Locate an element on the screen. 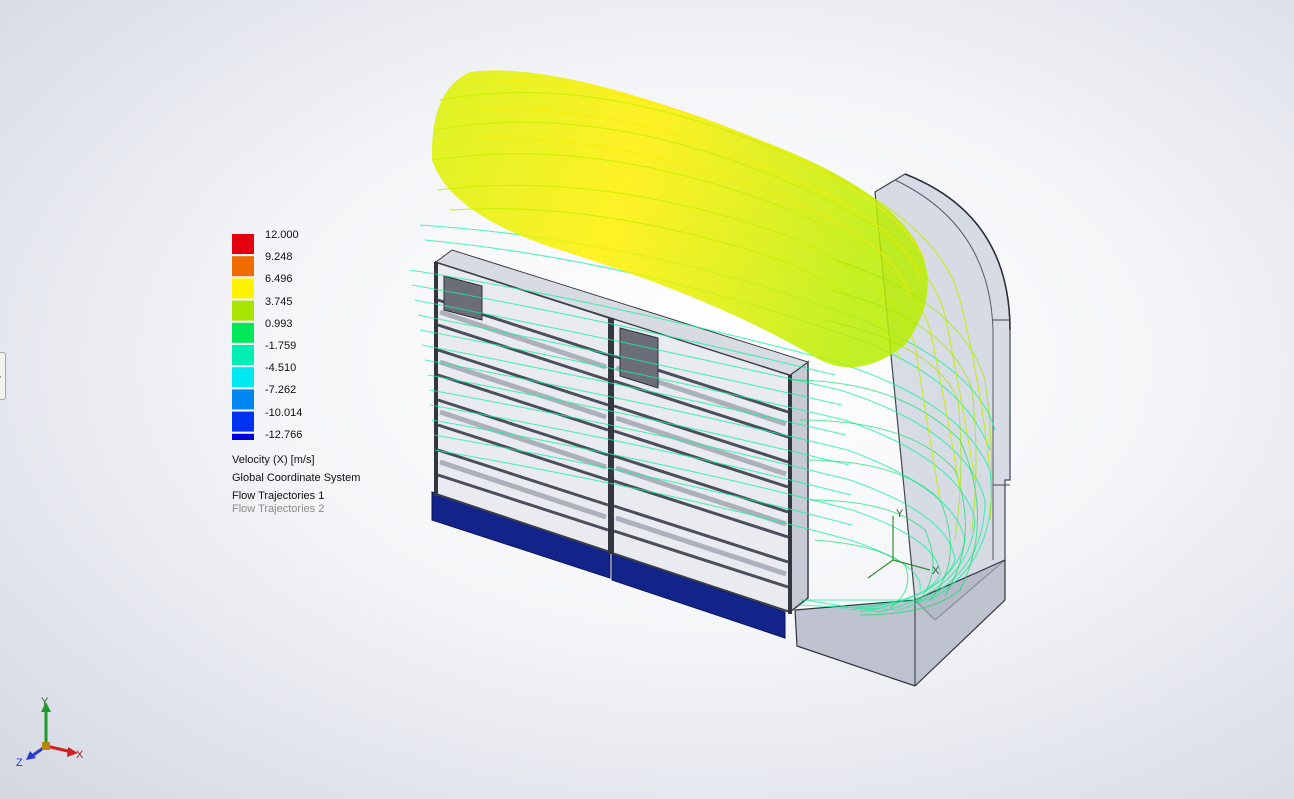 This screenshot has width=1294, height=799. legend-tick-label: -1.759 is located at coordinates (281, 346).